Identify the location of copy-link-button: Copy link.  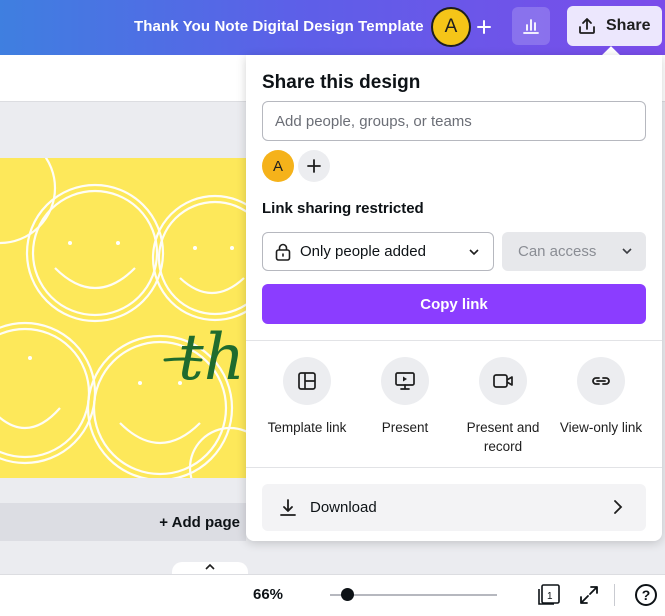
(454, 304).